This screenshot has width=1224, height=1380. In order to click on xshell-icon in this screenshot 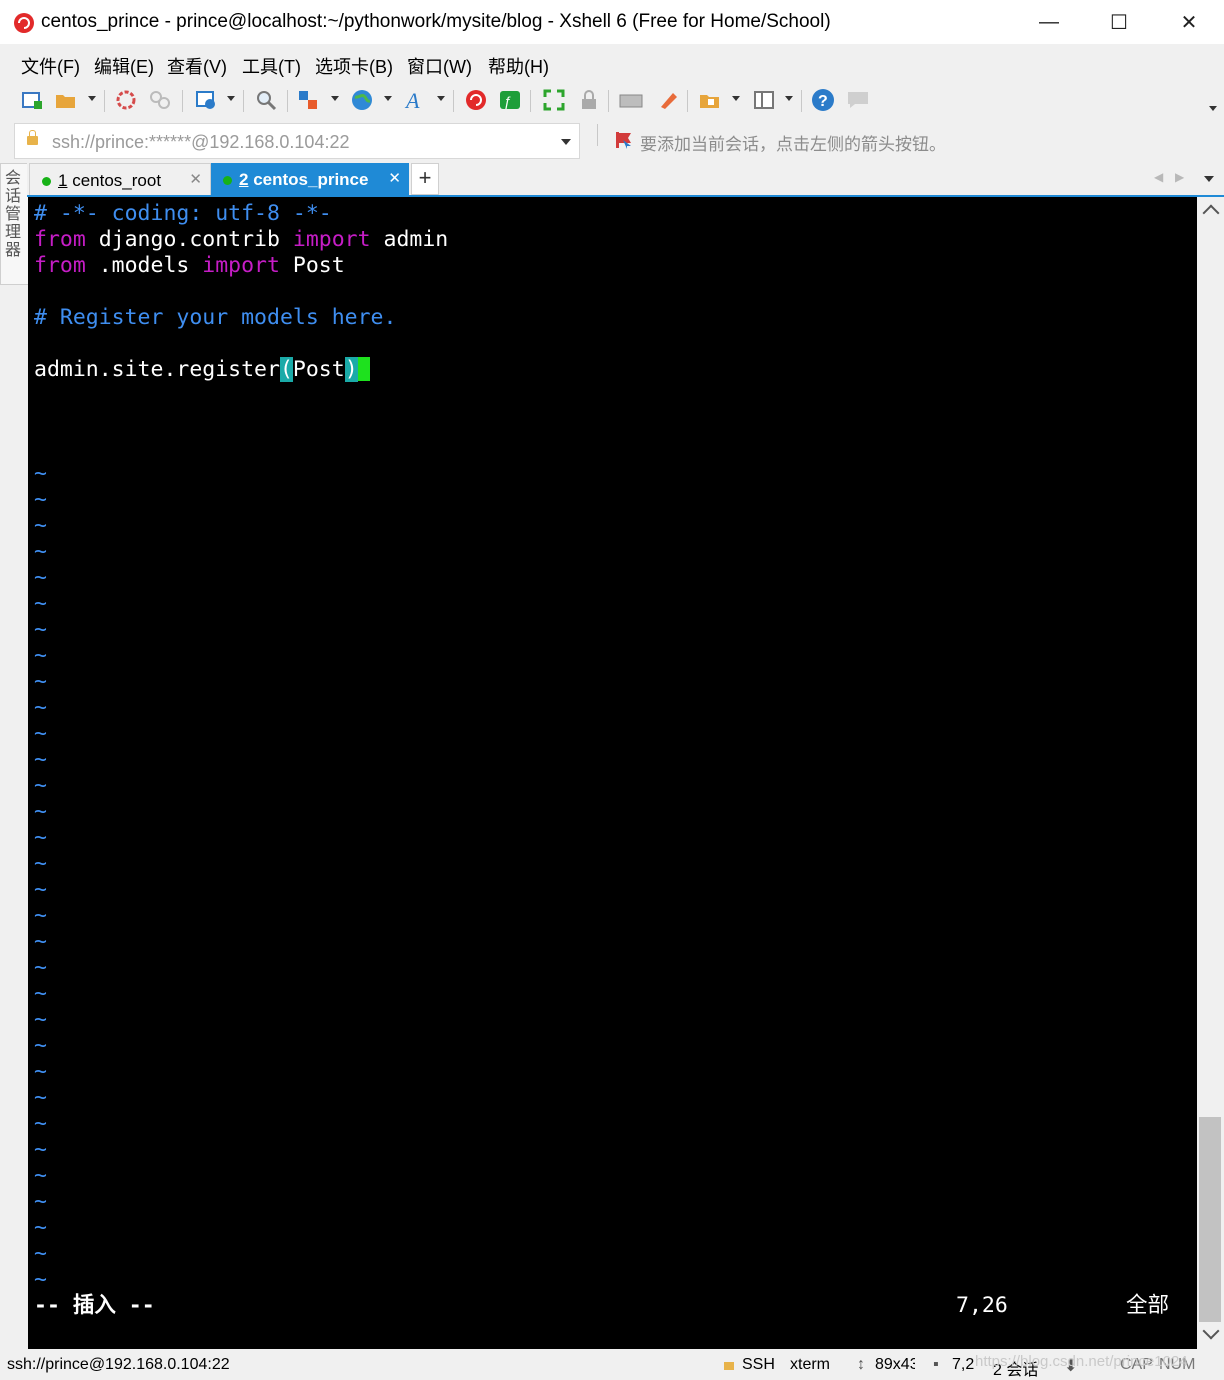, I will do `click(476, 100)`.